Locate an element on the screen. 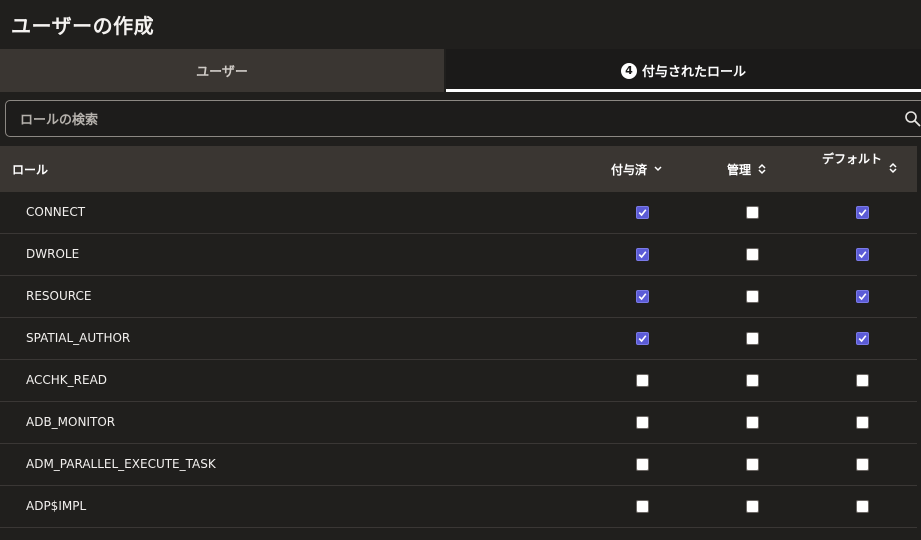 The image size is (921, 540). table-row: ADM_PARALLEL_EXECUTE_TASK is located at coordinates (458, 465).